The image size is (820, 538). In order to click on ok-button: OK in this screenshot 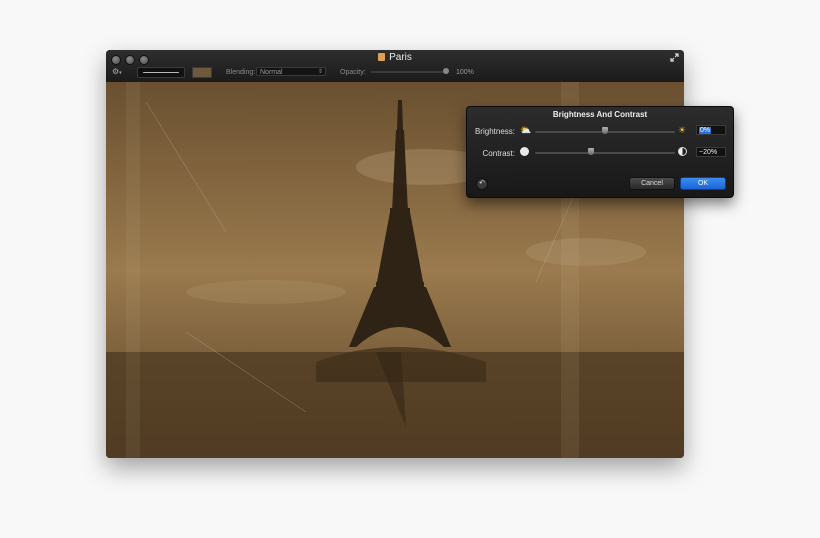, I will do `click(703, 183)`.